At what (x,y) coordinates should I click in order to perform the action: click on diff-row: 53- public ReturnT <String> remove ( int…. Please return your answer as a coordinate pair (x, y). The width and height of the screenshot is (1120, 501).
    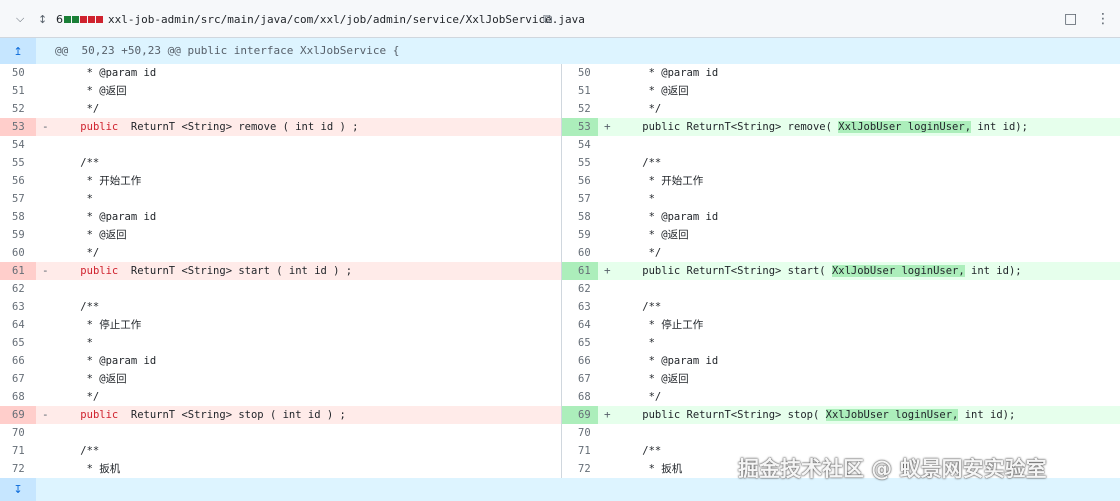
    Looking at the image, I should click on (560, 127).